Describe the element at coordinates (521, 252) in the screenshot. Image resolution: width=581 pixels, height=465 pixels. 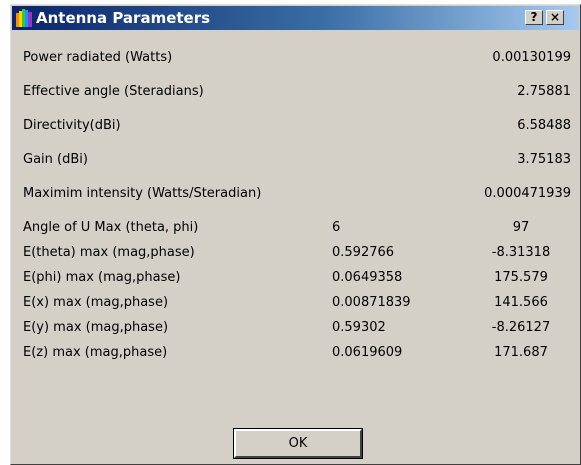
I see `detail-phase: -8.31318` at that location.